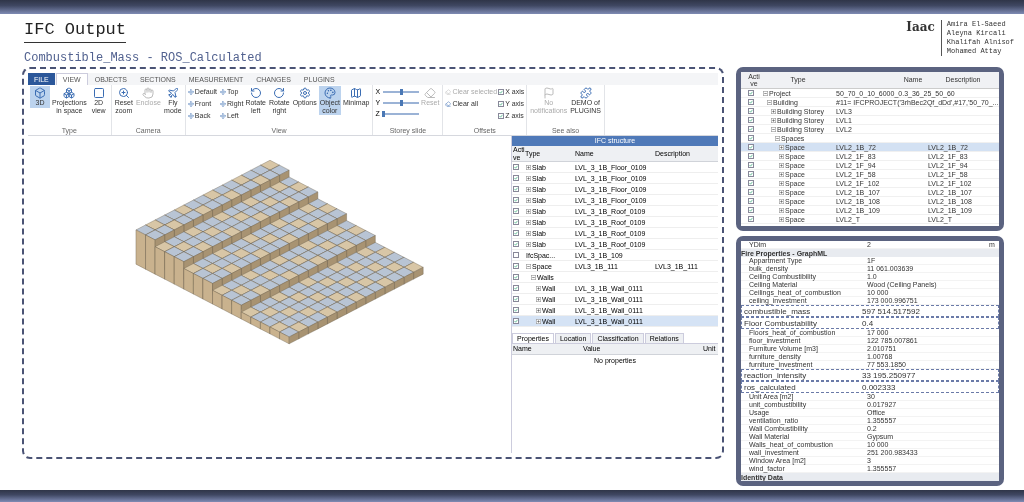 The width and height of the screenshot is (1024, 502). Describe the element at coordinates (304, 93) in the screenshot. I see `settings-icon` at that location.